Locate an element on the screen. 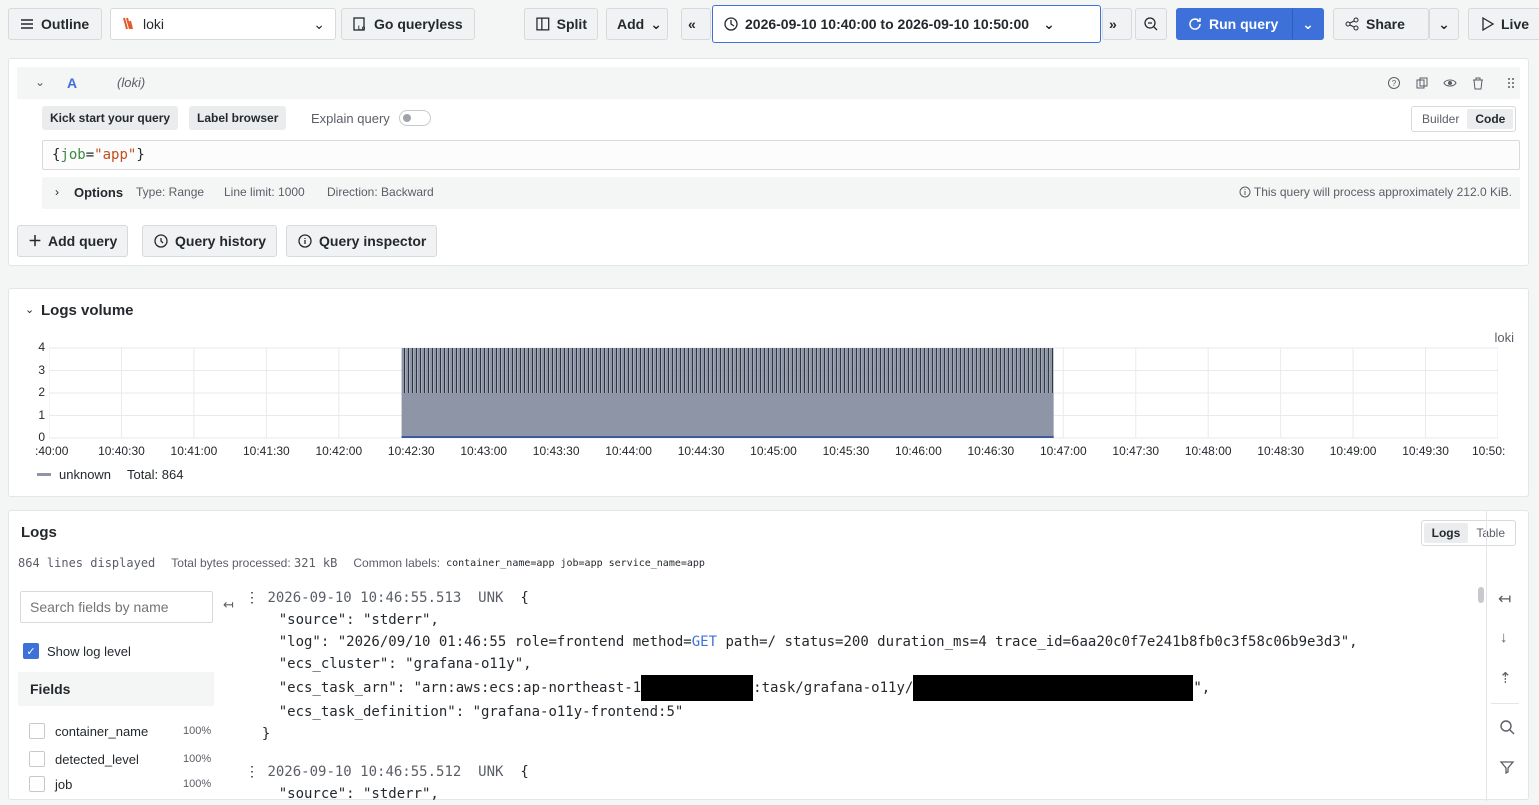  logs-volume-chart is located at coordinates (773, 393).